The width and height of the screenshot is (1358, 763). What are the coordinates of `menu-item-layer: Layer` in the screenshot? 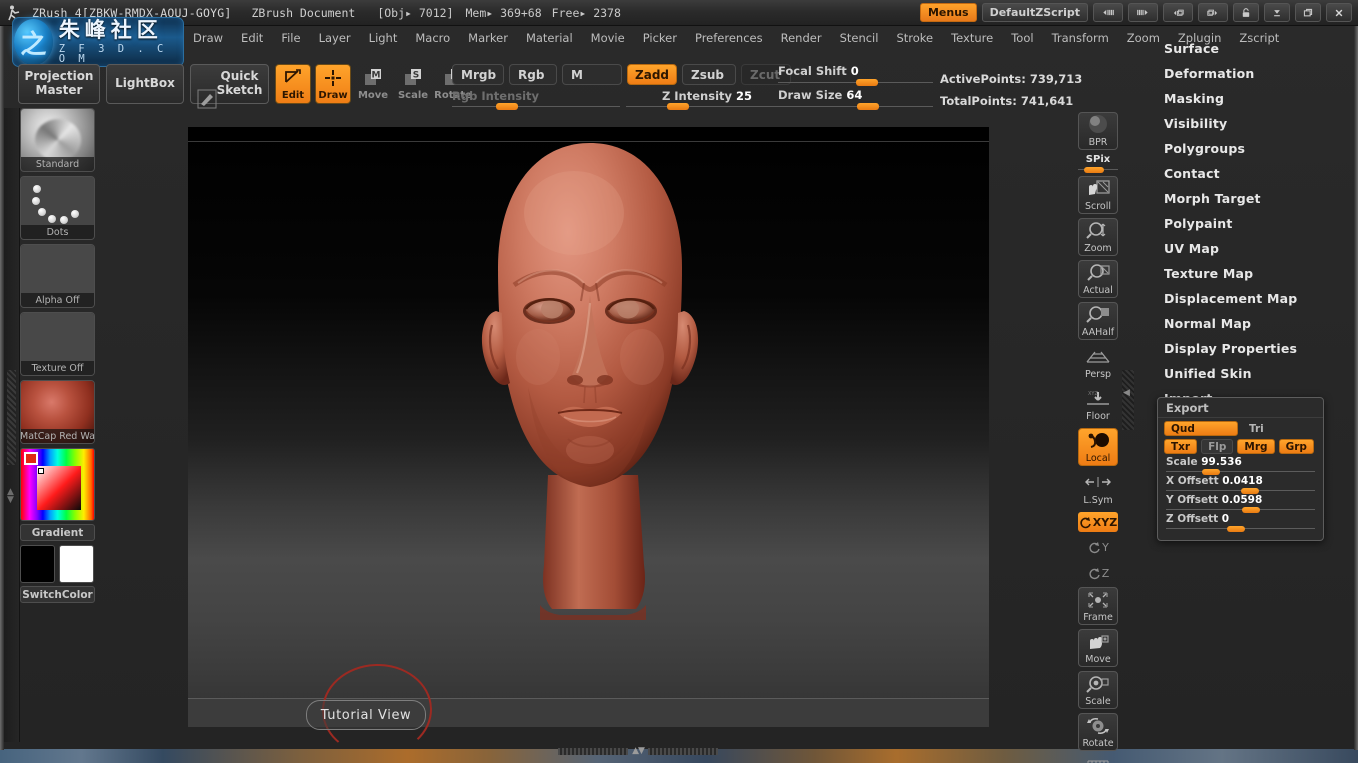 It's located at (335, 38).